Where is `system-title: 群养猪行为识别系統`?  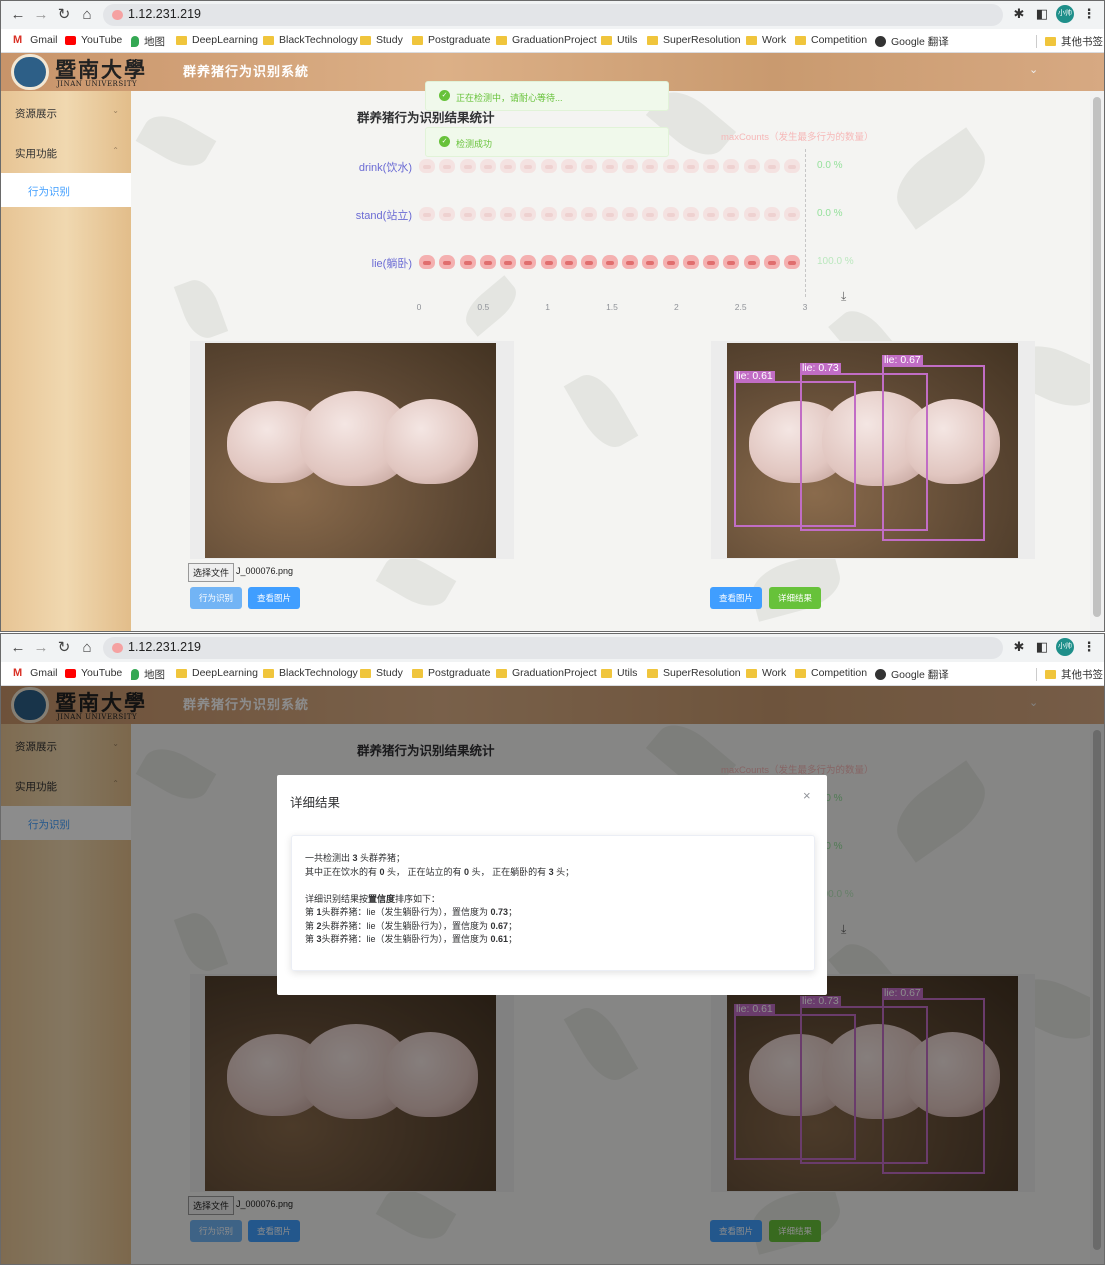 system-title: 群养猪行为识别系統 is located at coordinates (246, 72).